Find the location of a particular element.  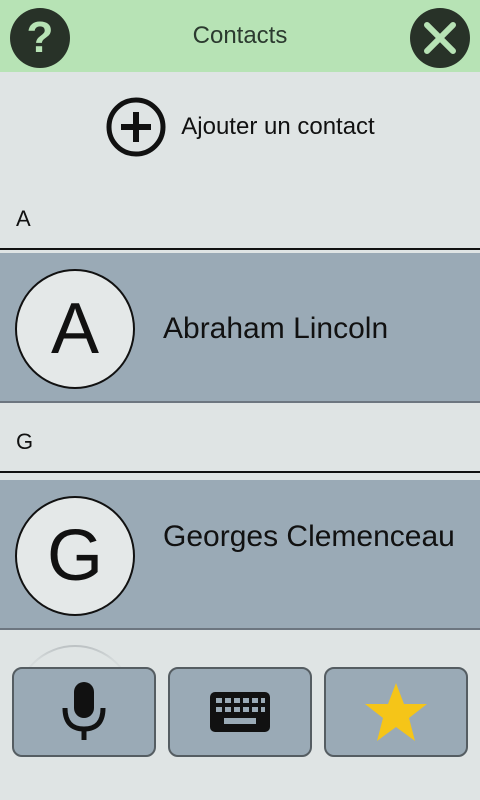

keyboard-icon is located at coordinates (240, 712).